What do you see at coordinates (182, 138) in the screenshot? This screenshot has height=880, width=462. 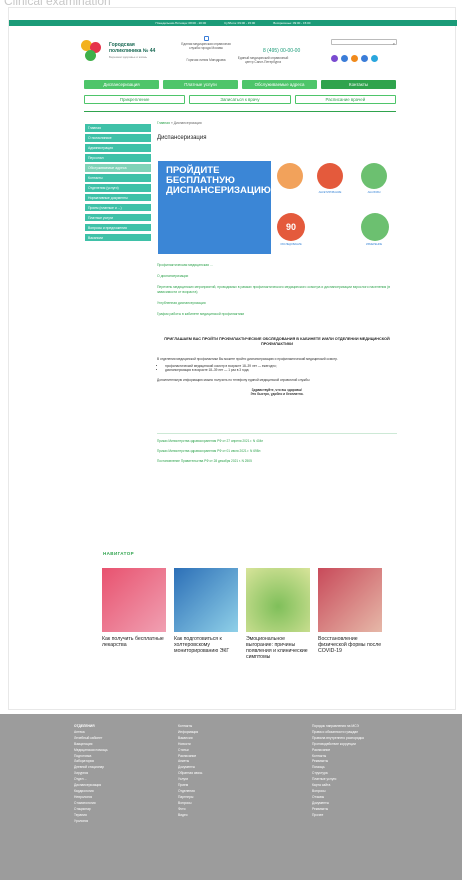 I see `page-title: Диспансеризация` at bounding box center [182, 138].